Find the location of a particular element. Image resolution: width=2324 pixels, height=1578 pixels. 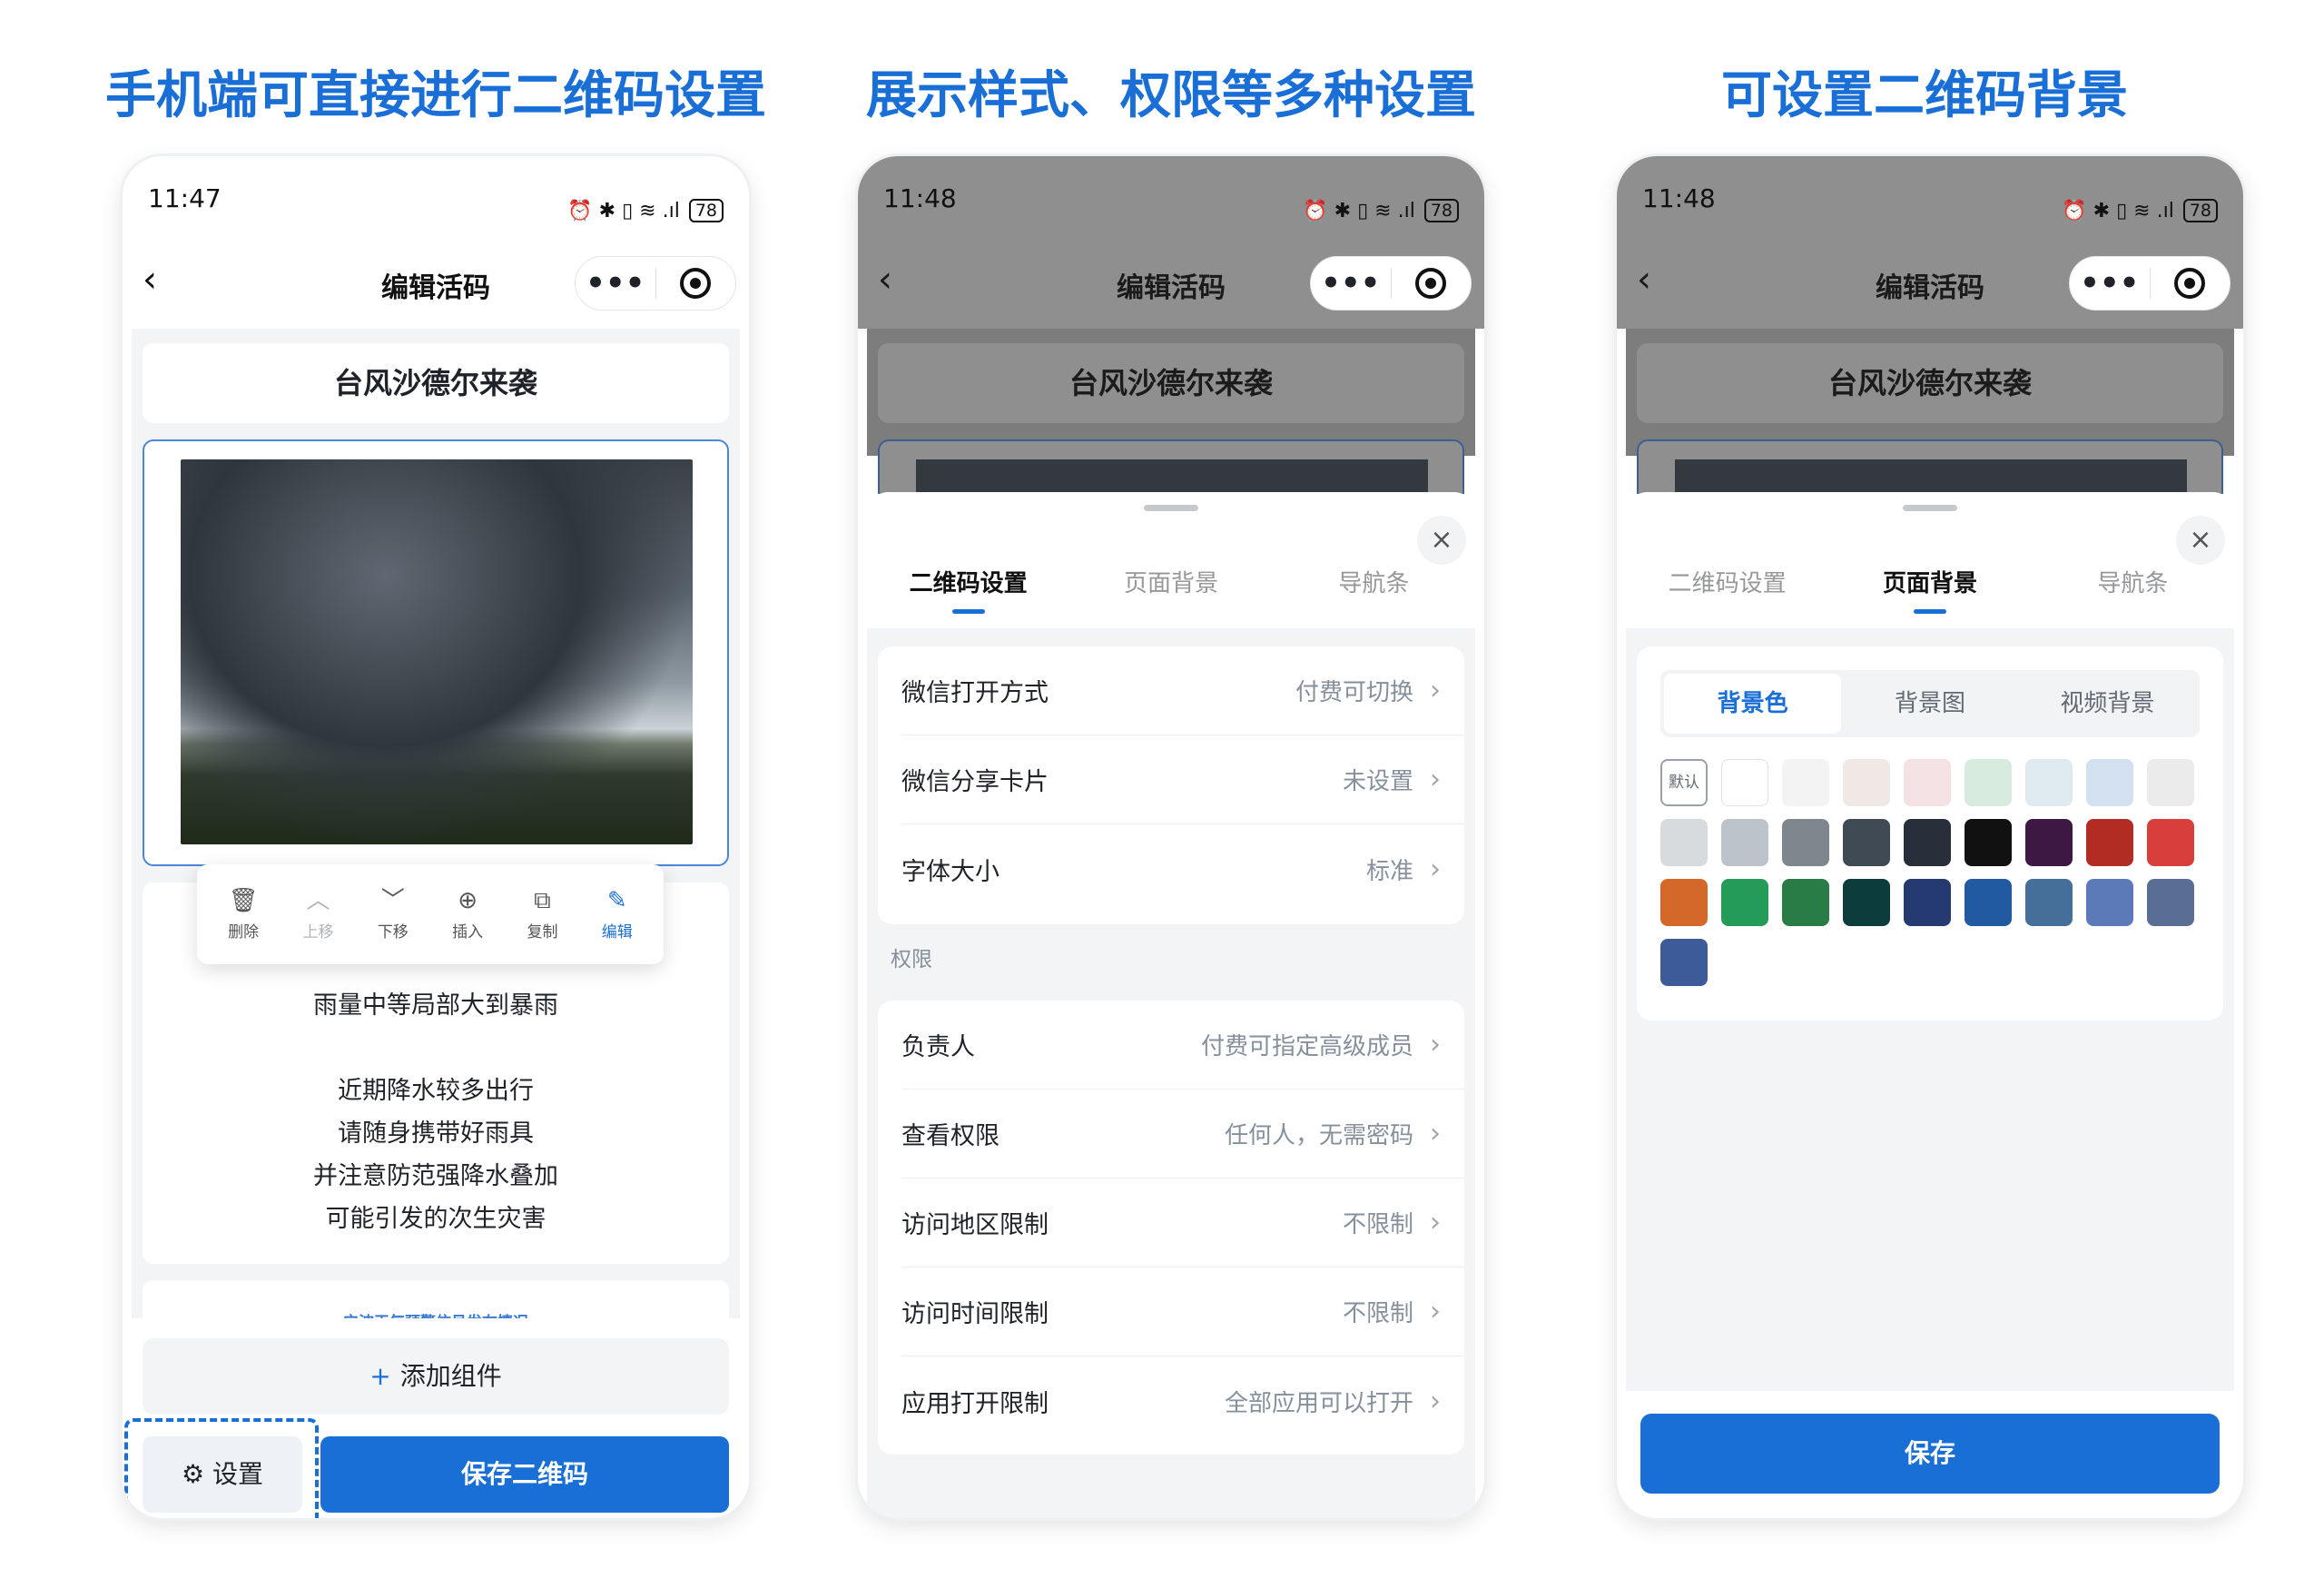

battery-icon: 78 is located at coordinates (706, 210).